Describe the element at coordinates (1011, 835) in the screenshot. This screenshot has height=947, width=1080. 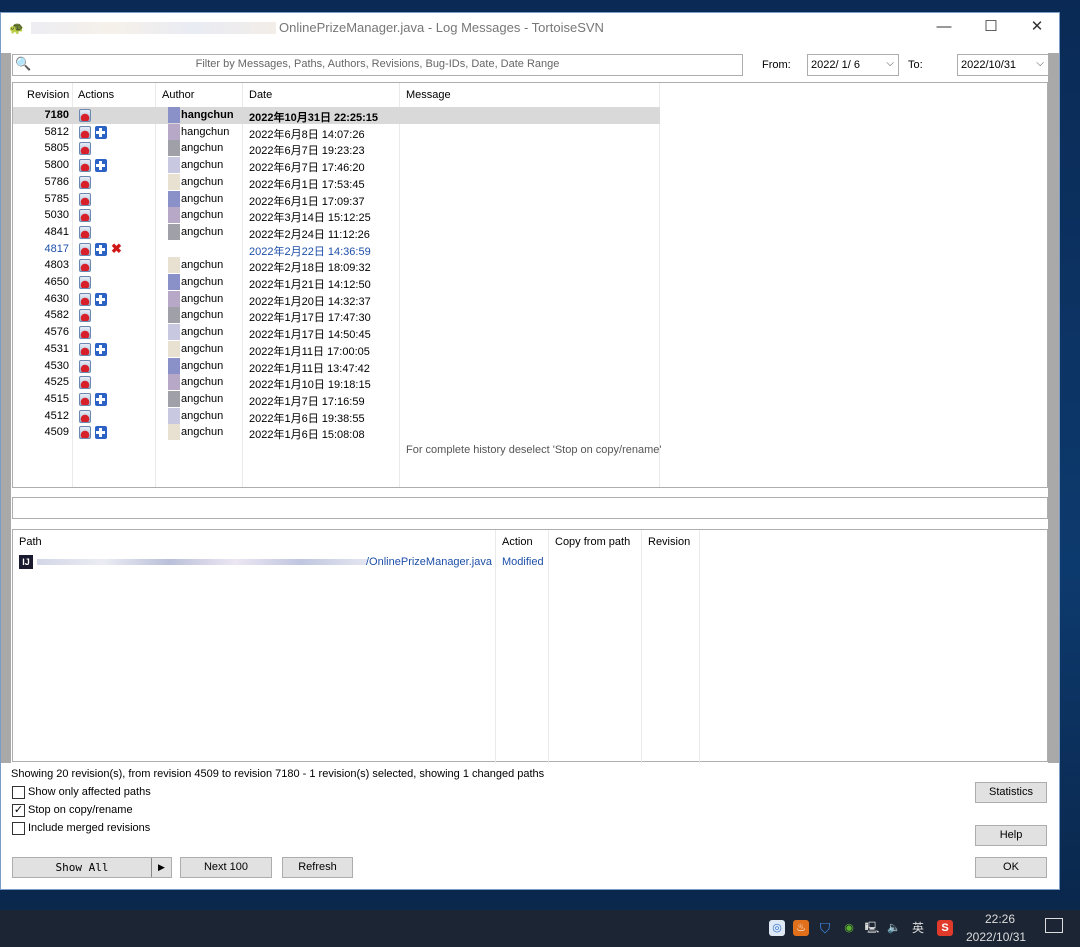
I see `help-button: Help` at that location.